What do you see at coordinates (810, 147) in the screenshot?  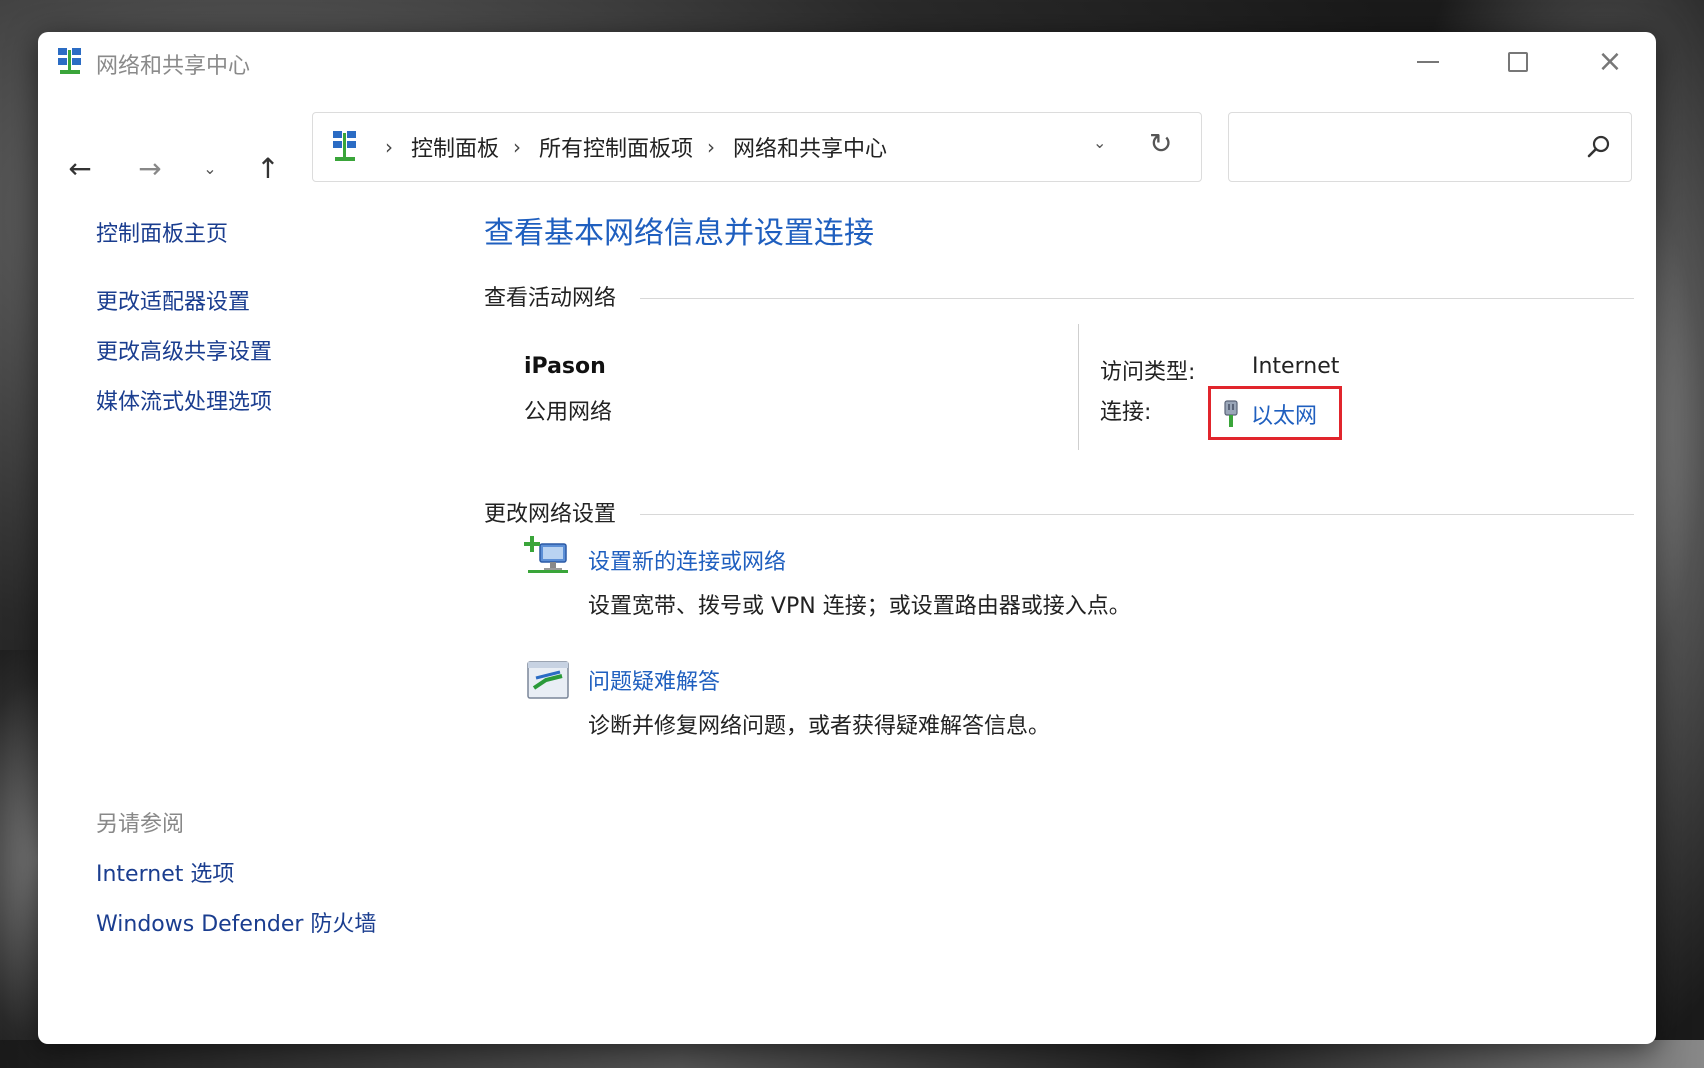 I see `breadcrumb-network-center: 网络和共享中心` at bounding box center [810, 147].